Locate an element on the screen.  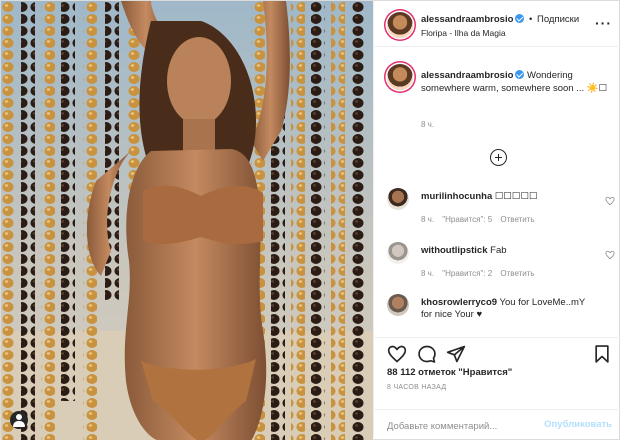
publish-button: Опубликовать is located at coordinates (578, 424).